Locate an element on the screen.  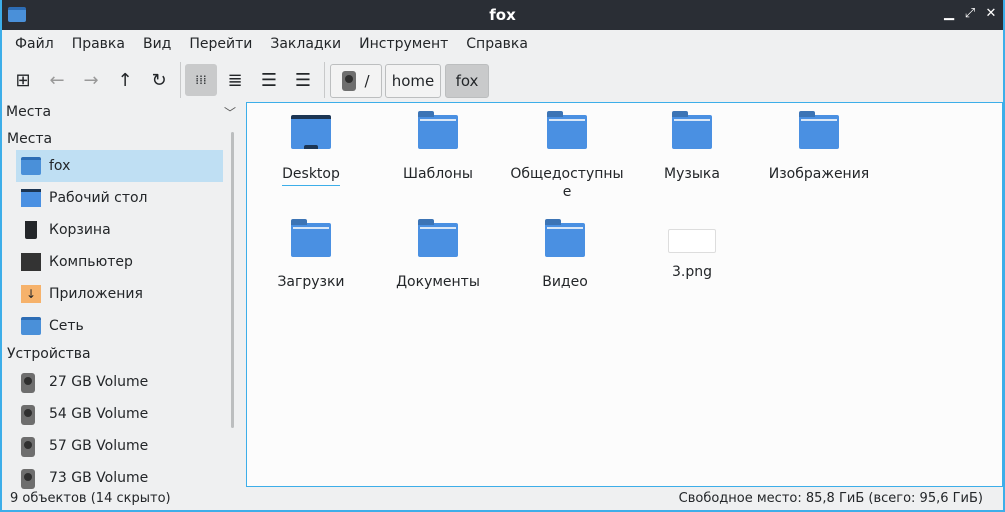
breadcrumb-label: / is located at coordinates (367, 81).